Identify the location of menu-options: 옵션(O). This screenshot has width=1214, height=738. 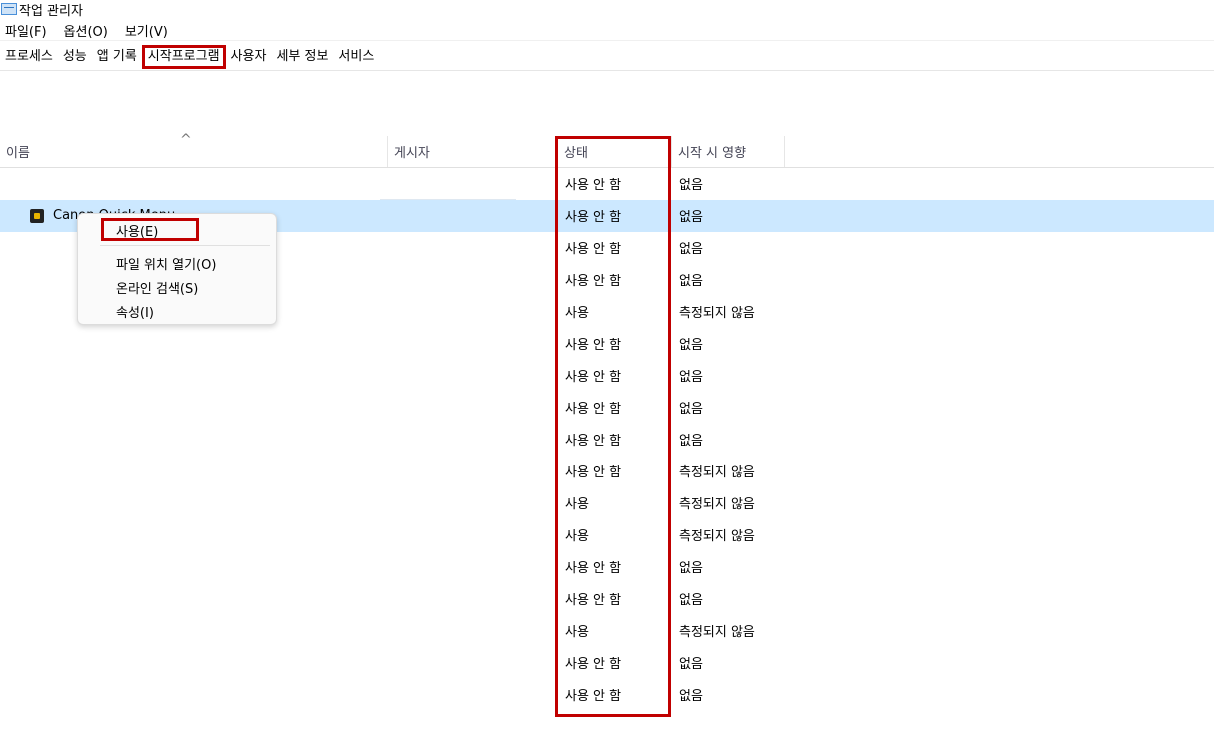
(86, 30).